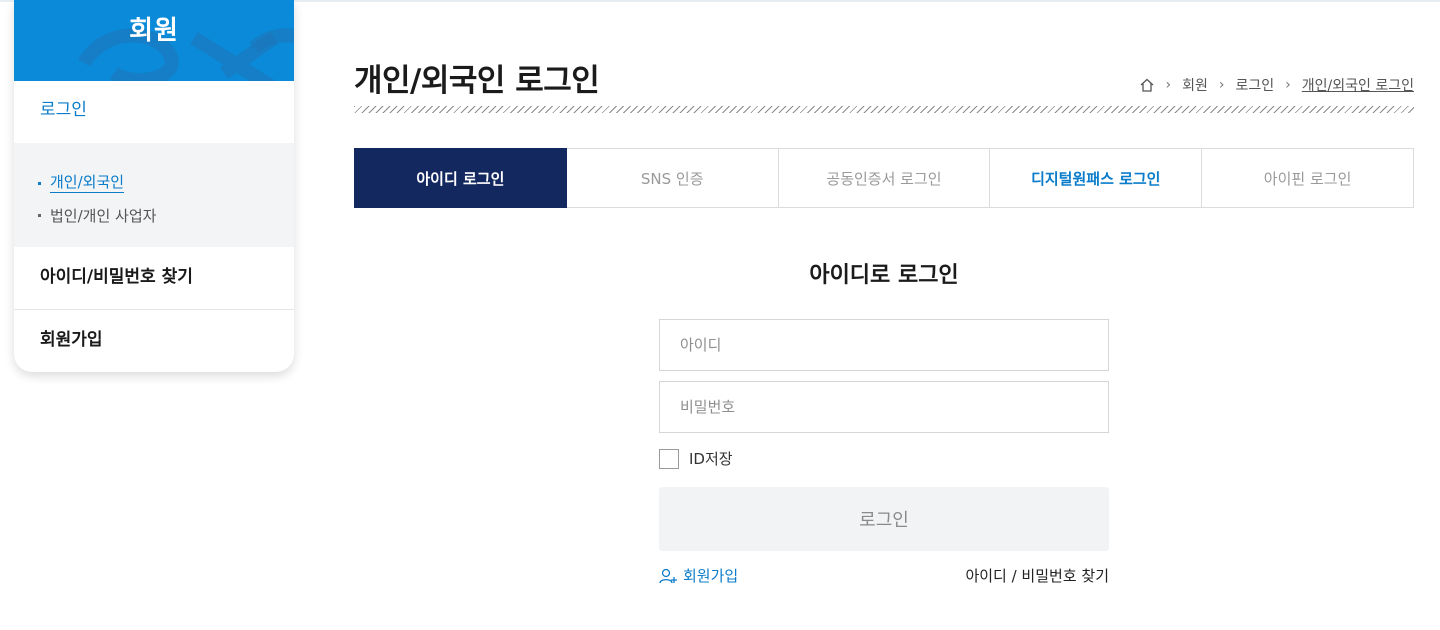 The image size is (1440, 630). I want to click on page-title: 개인/외국인 로그인, so click(477, 81).